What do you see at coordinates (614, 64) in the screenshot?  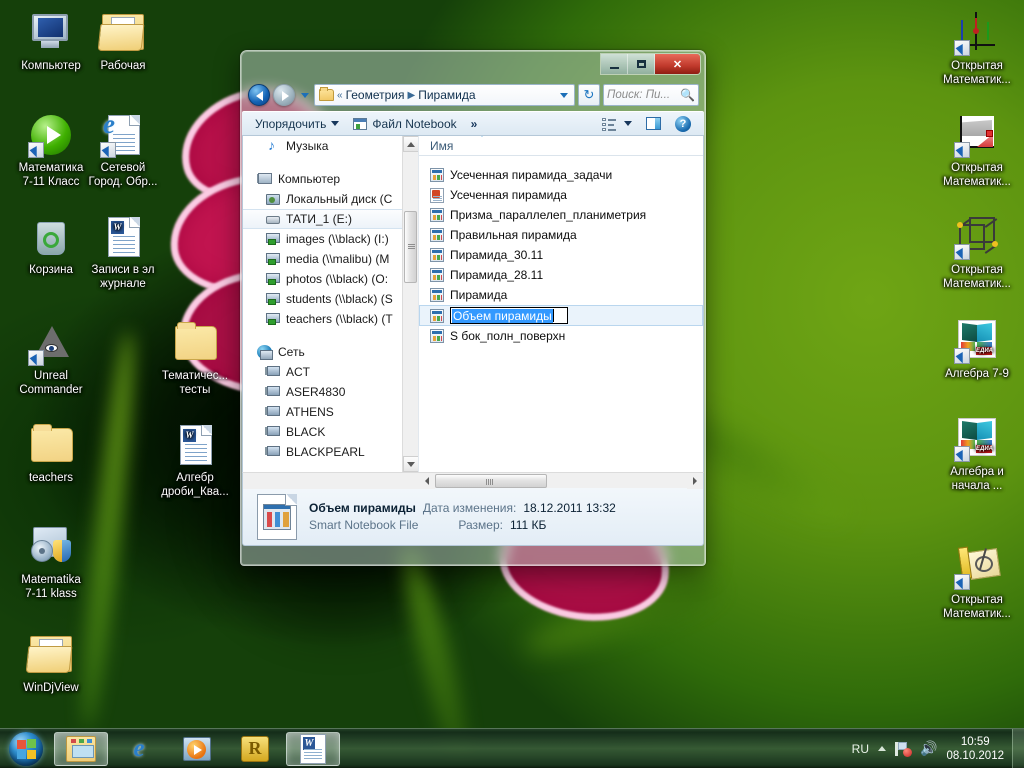 I see `minimize-button` at bounding box center [614, 64].